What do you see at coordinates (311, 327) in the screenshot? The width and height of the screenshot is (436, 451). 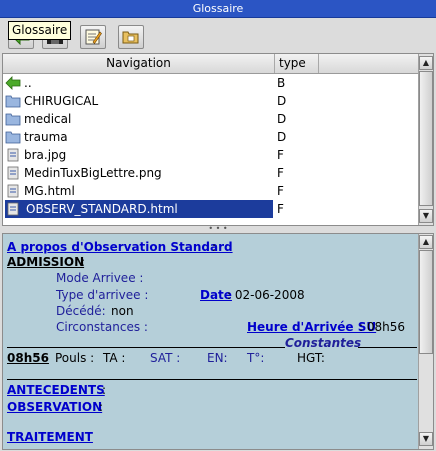 I see `heure-arrivee-link: Heure d'Arrivée SU` at bounding box center [311, 327].